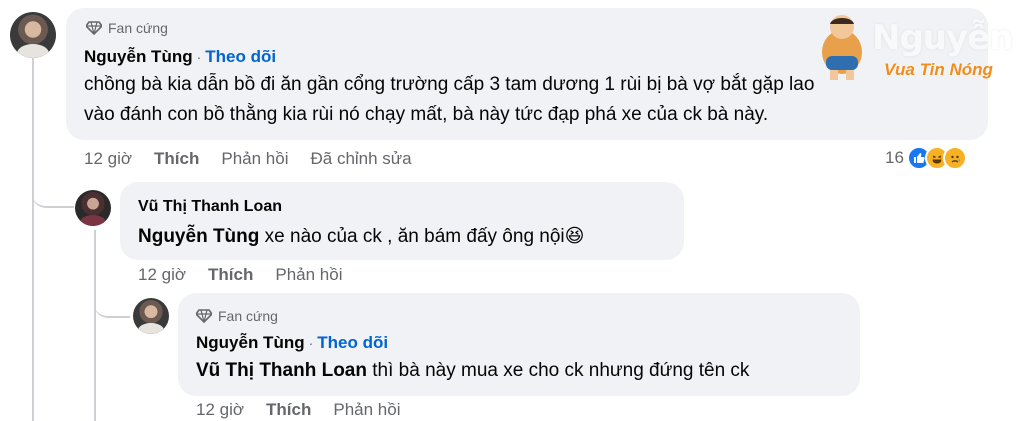 The width and height of the screenshot is (1024, 421). Describe the element at coordinates (95, 325) in the screenshot. I see `thread-line-reply` at that location.